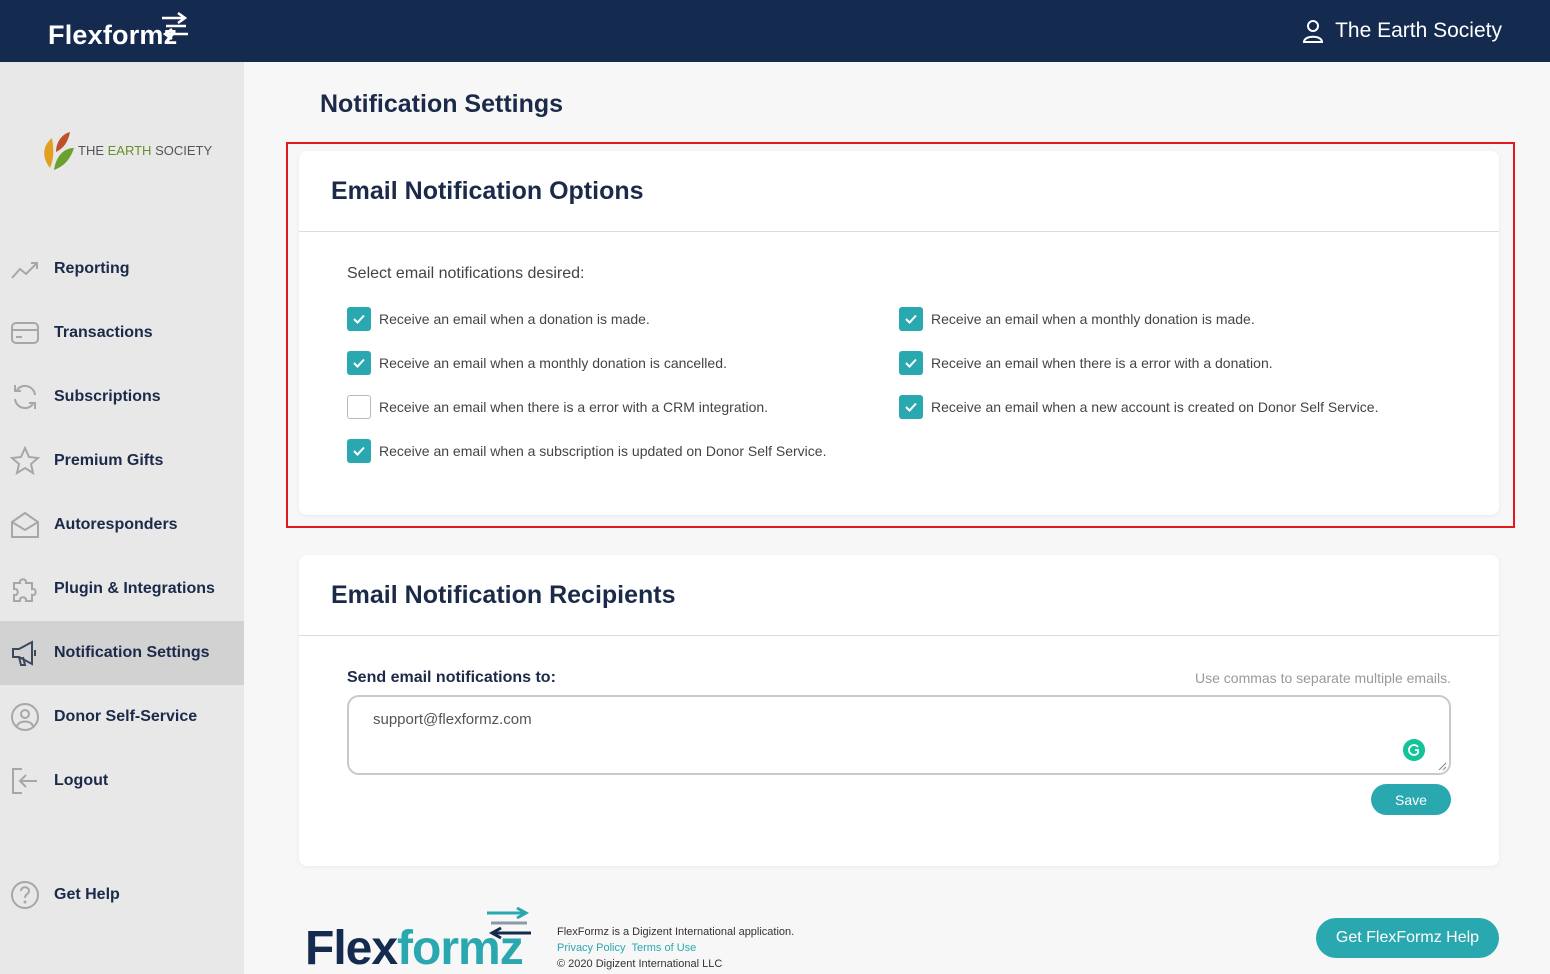  I want to click on user-name: The Earth Society, so click(1418, 30).